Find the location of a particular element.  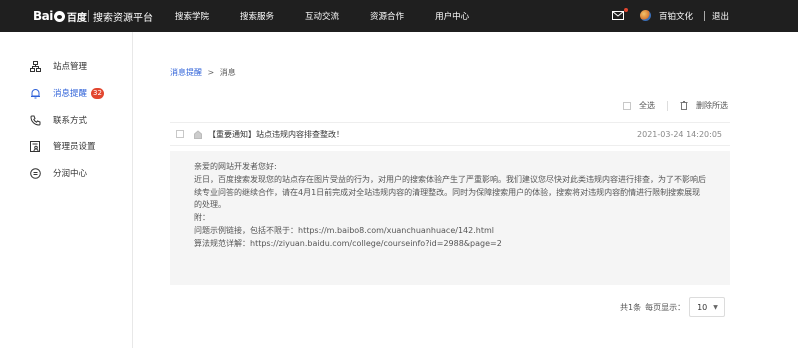

pagination: 共1条 每页显示： 10 ▼ is located at coordinates (673, 307).